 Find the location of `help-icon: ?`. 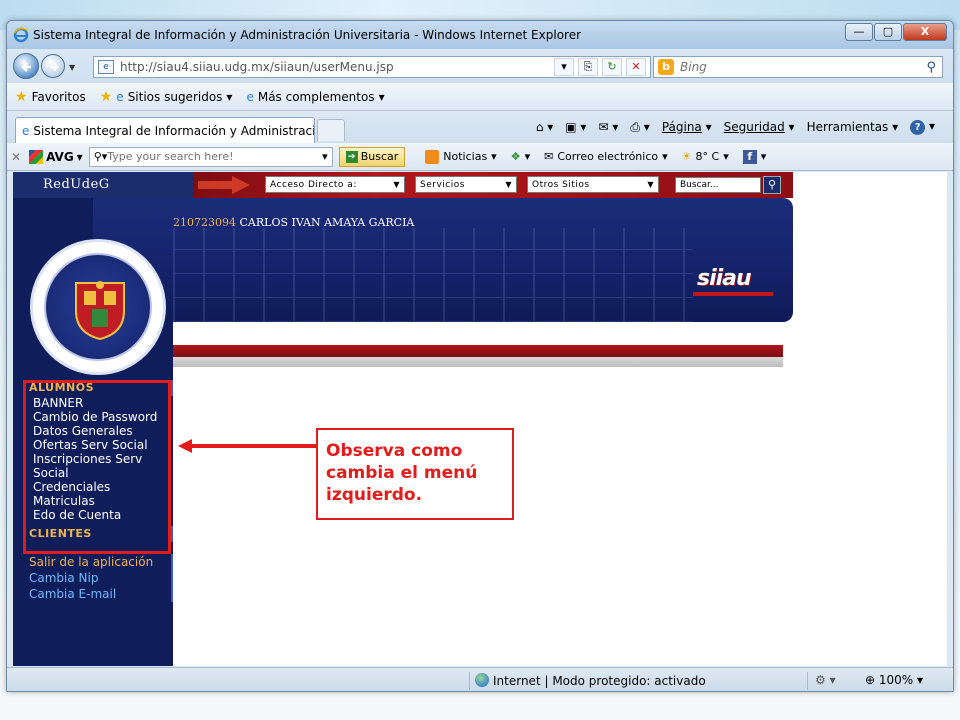

help-icon: ? is located at coordinates (918, 127).